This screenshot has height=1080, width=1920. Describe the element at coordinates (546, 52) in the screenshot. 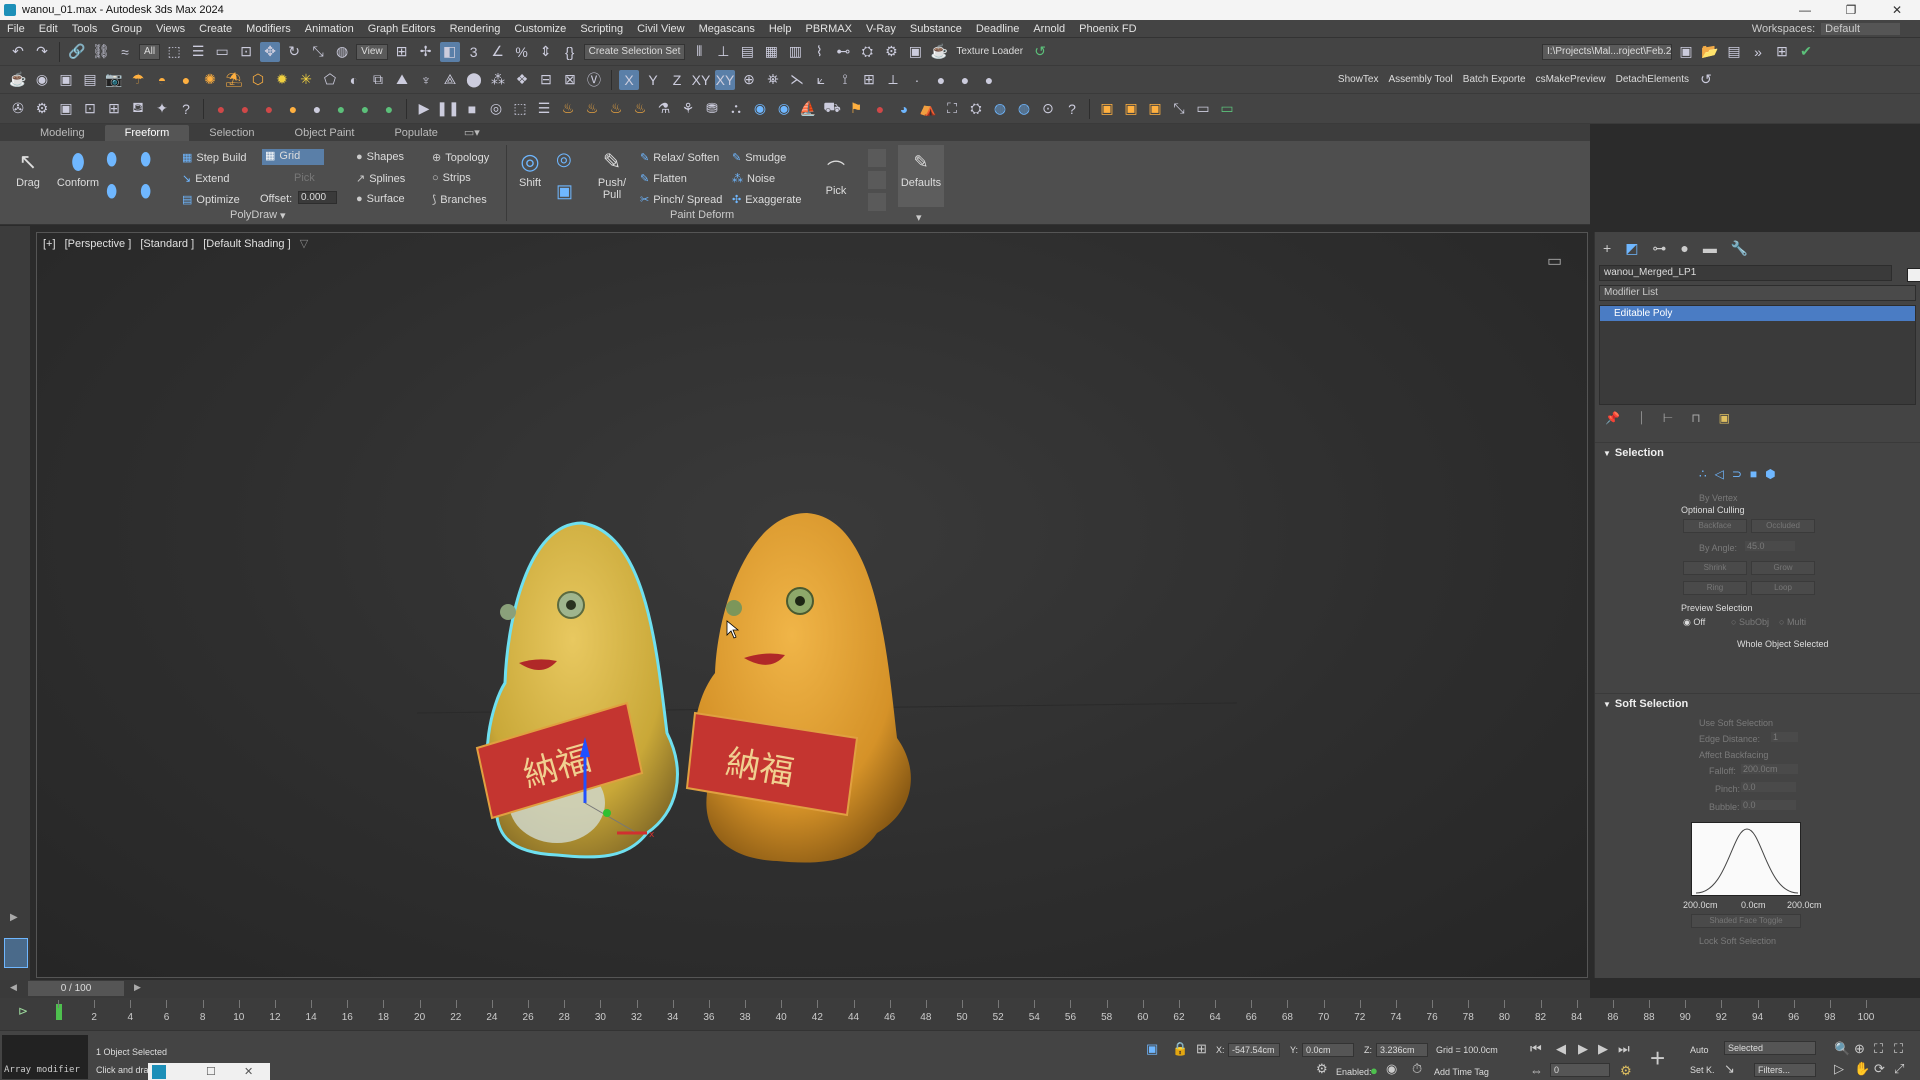

I see `spinner-snap-icon: ⇕` at that location.